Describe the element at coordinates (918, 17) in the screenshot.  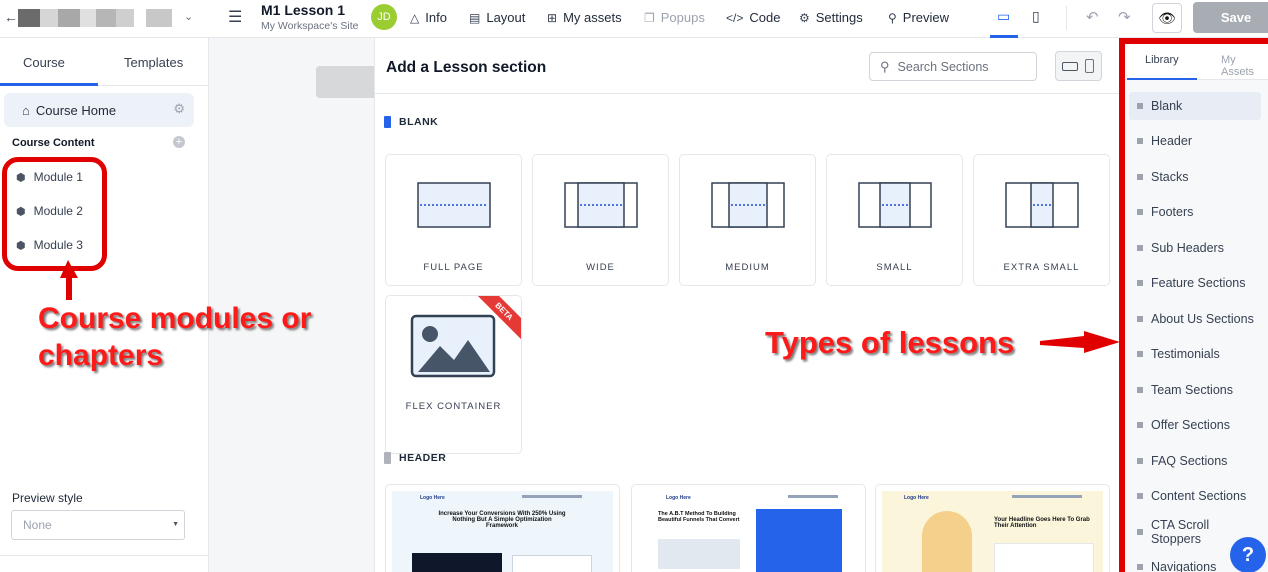
I see `nav-preview: ⚲ Preview` at that location.